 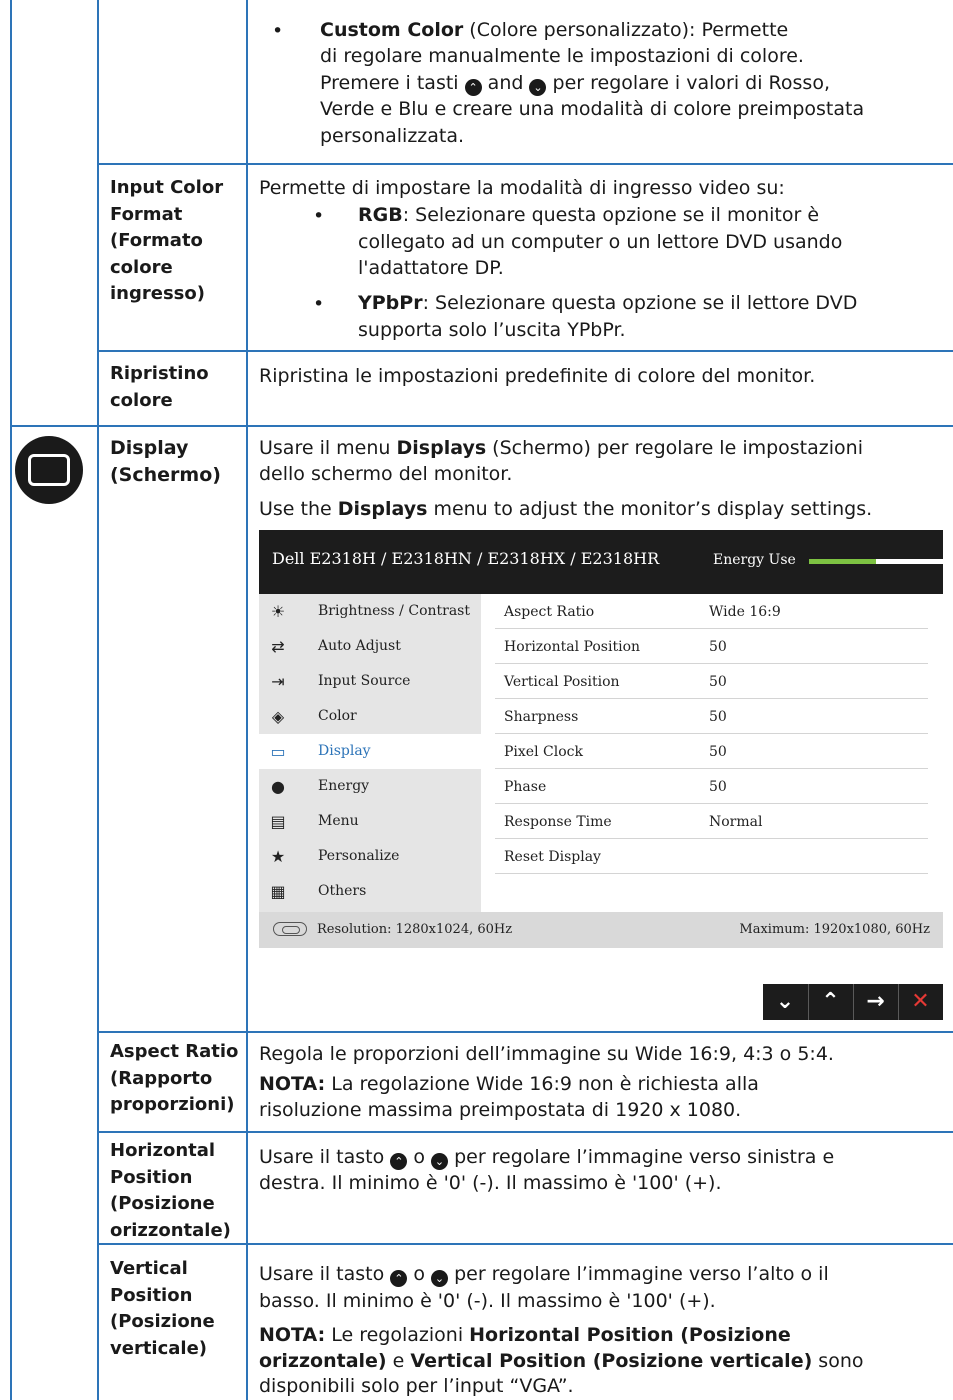 I want to click on vertical-position-label: Vertical Position (Posizione verticale), so click(x=162, y=1308).